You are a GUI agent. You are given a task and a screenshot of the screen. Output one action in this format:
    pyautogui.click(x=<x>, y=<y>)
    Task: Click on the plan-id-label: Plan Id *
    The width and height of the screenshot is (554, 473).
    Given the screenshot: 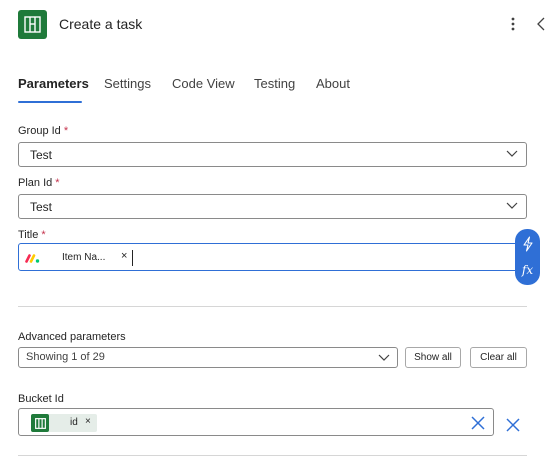 What is the action you would take?
    pyautogui.click(x=39, y=183)
    